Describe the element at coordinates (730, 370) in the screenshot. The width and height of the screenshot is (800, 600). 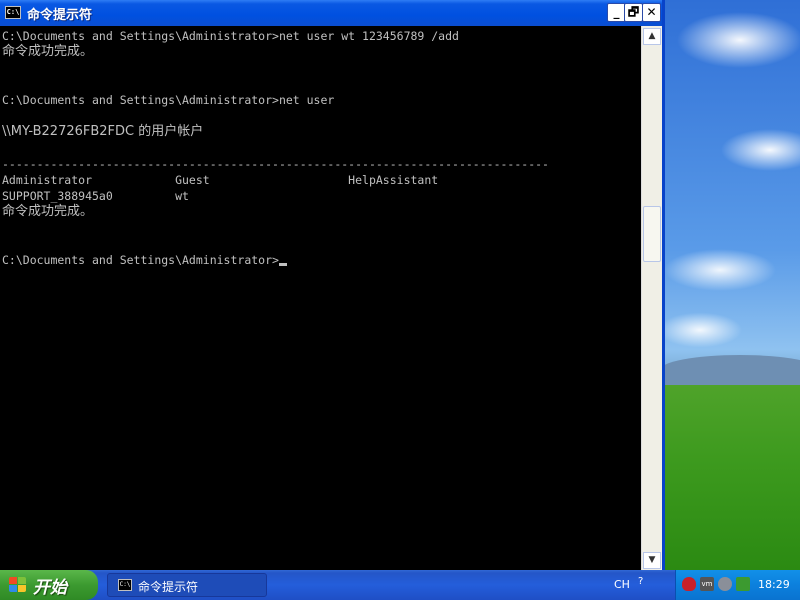
I see `wallpaper-hill` at that location.